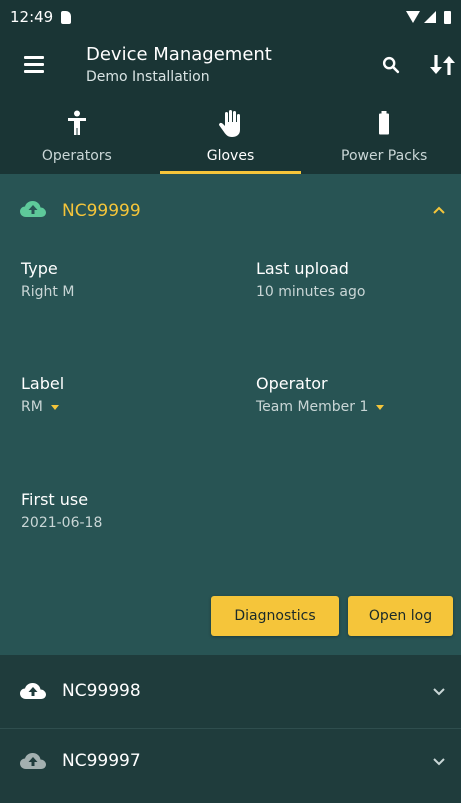 This screenshot has width=461, height=803. I want to click on first-use-label: First use, so click(55, 499).